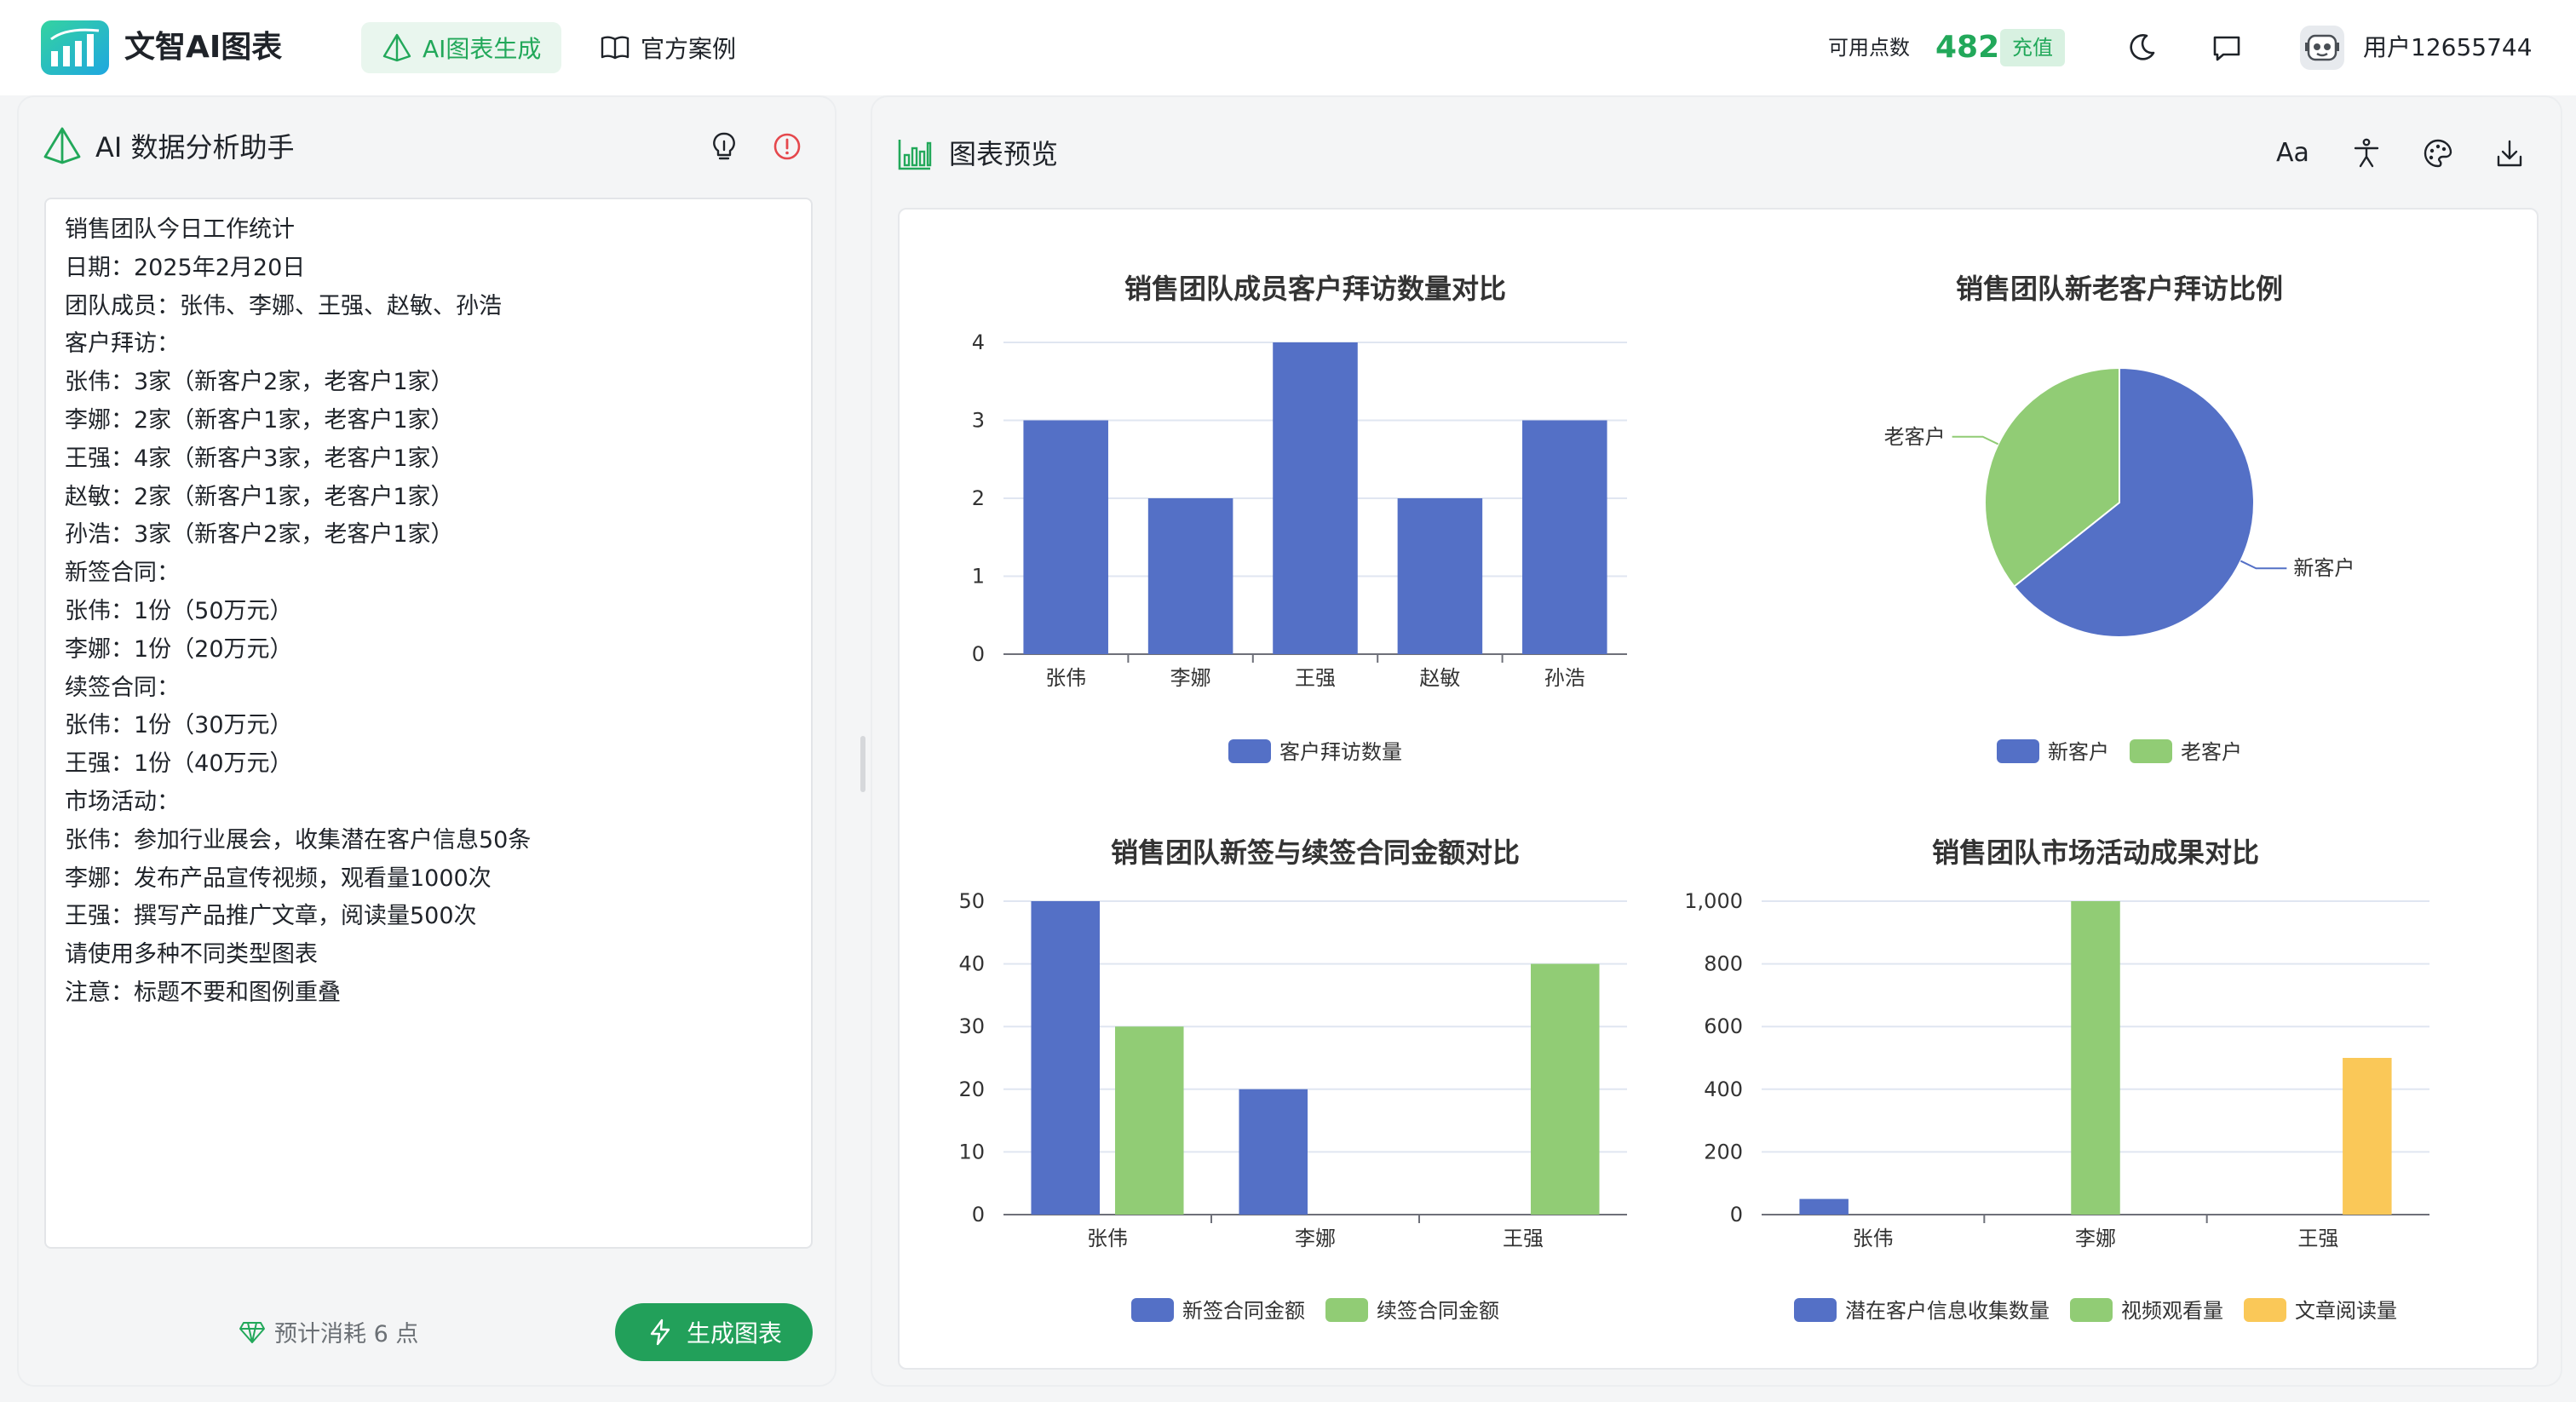 This screenshot has width=2576, height=1402. What do you see at coordinates (284, 305) in the screenshot?
I see `editor-line: 团队成员：张伟、李娜、王强、赵敏、孙浩` at bounding box center [284, 305].